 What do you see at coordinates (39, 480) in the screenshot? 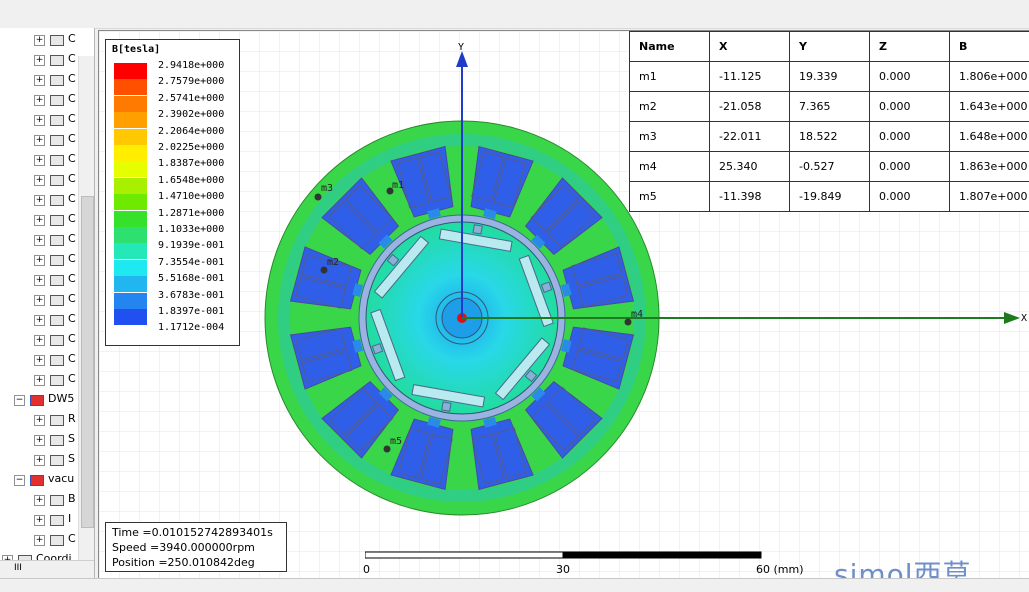
I see `tree-item: − vacu` at bounding box center [39, 480].